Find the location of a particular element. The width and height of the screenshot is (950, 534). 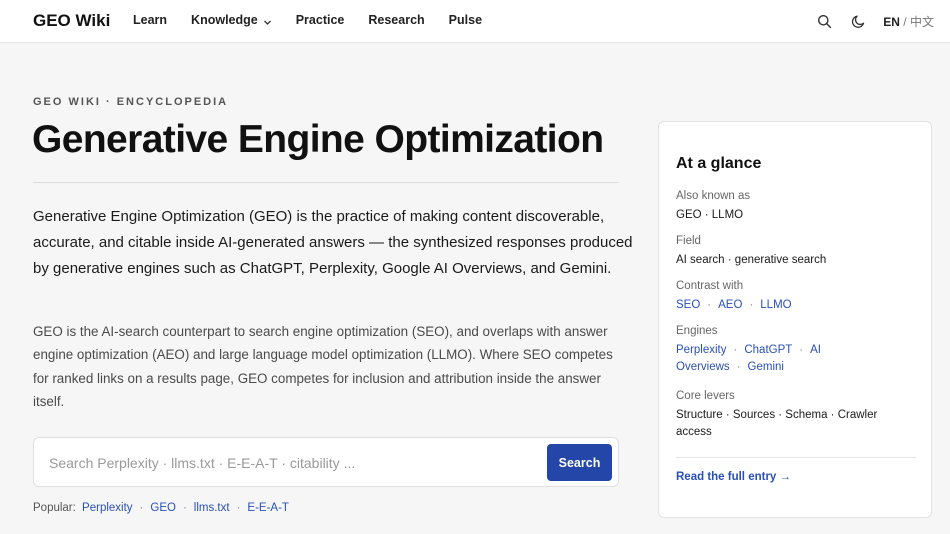

nav-learn: Learn is located at coordinates (150, 20).